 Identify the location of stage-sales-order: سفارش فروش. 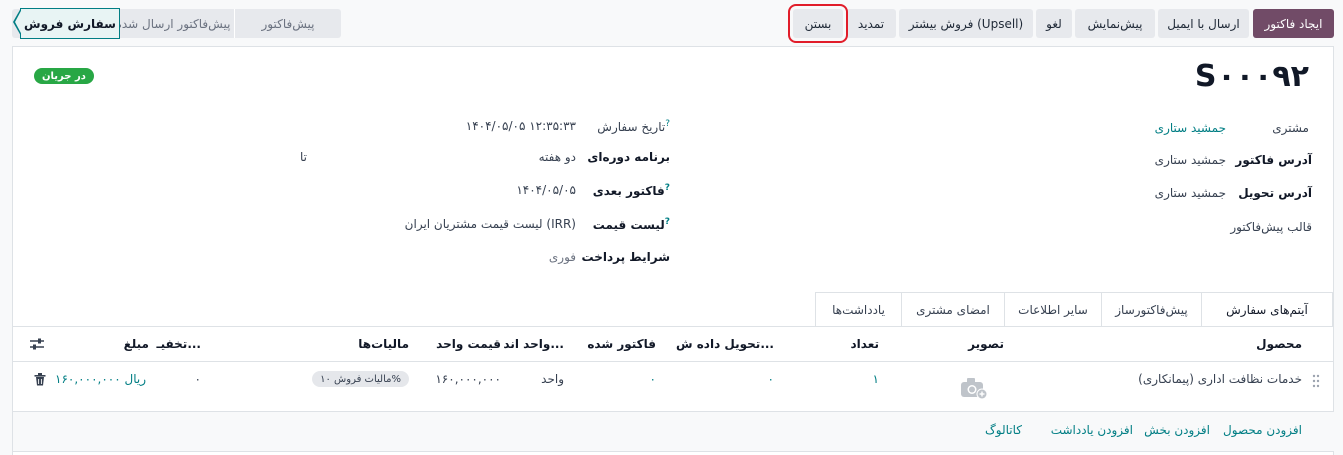
(66, 23).